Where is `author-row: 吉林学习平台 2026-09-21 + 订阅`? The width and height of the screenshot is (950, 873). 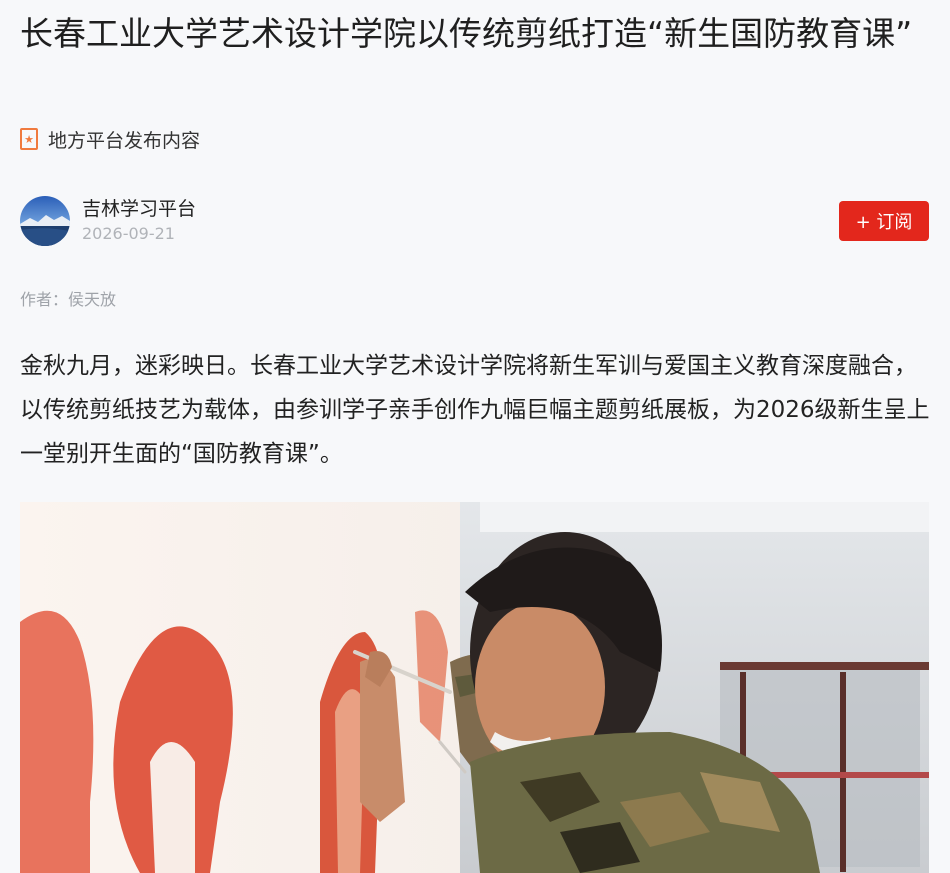 author-row: 吉林学习平台 2026-09-21 + 订阅 is located at coordinates (474, 221).